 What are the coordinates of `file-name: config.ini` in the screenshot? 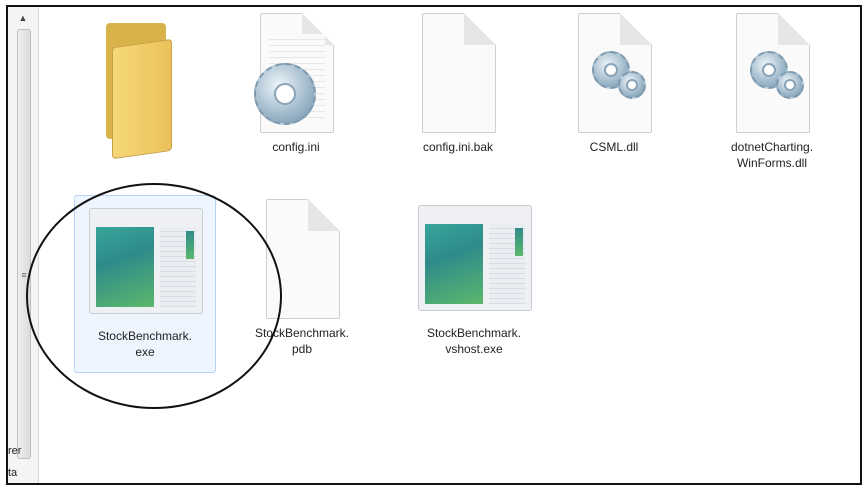 It's located at (296, 147).